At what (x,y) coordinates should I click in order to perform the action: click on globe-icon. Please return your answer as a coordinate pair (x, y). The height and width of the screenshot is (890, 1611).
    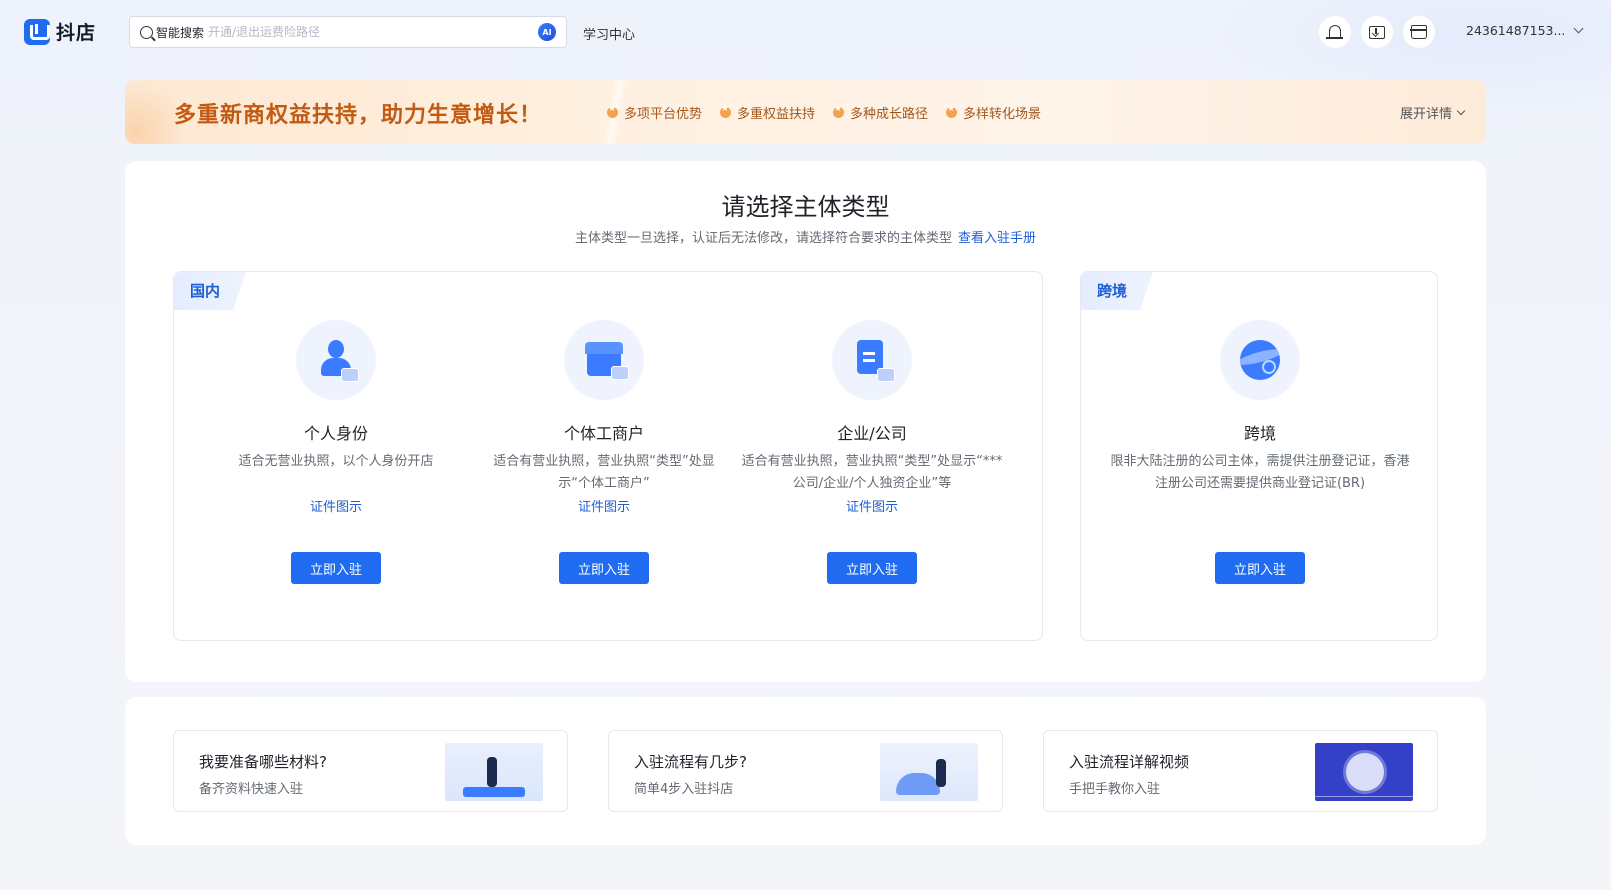
    Looking at the image, I should click on (1260, 360).